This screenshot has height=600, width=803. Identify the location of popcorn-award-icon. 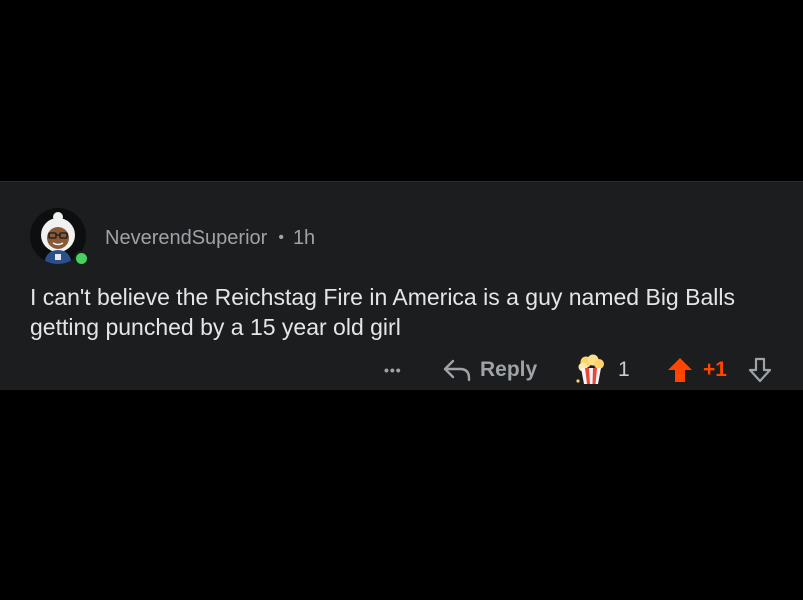
(590, 369).